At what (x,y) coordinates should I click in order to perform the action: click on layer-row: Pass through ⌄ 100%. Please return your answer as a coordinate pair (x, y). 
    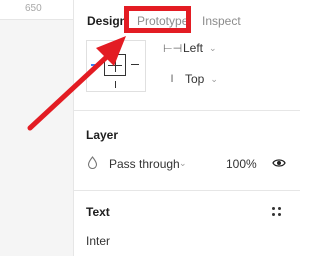
    Looking at the image, I should click on (188, 164).